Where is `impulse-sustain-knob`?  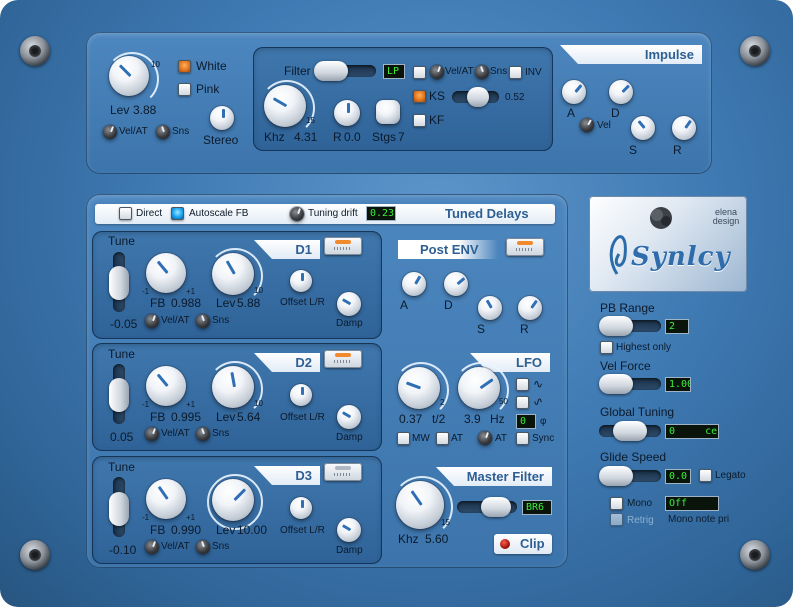
impulse-sustain-knob is located at coordinates (643, 128).